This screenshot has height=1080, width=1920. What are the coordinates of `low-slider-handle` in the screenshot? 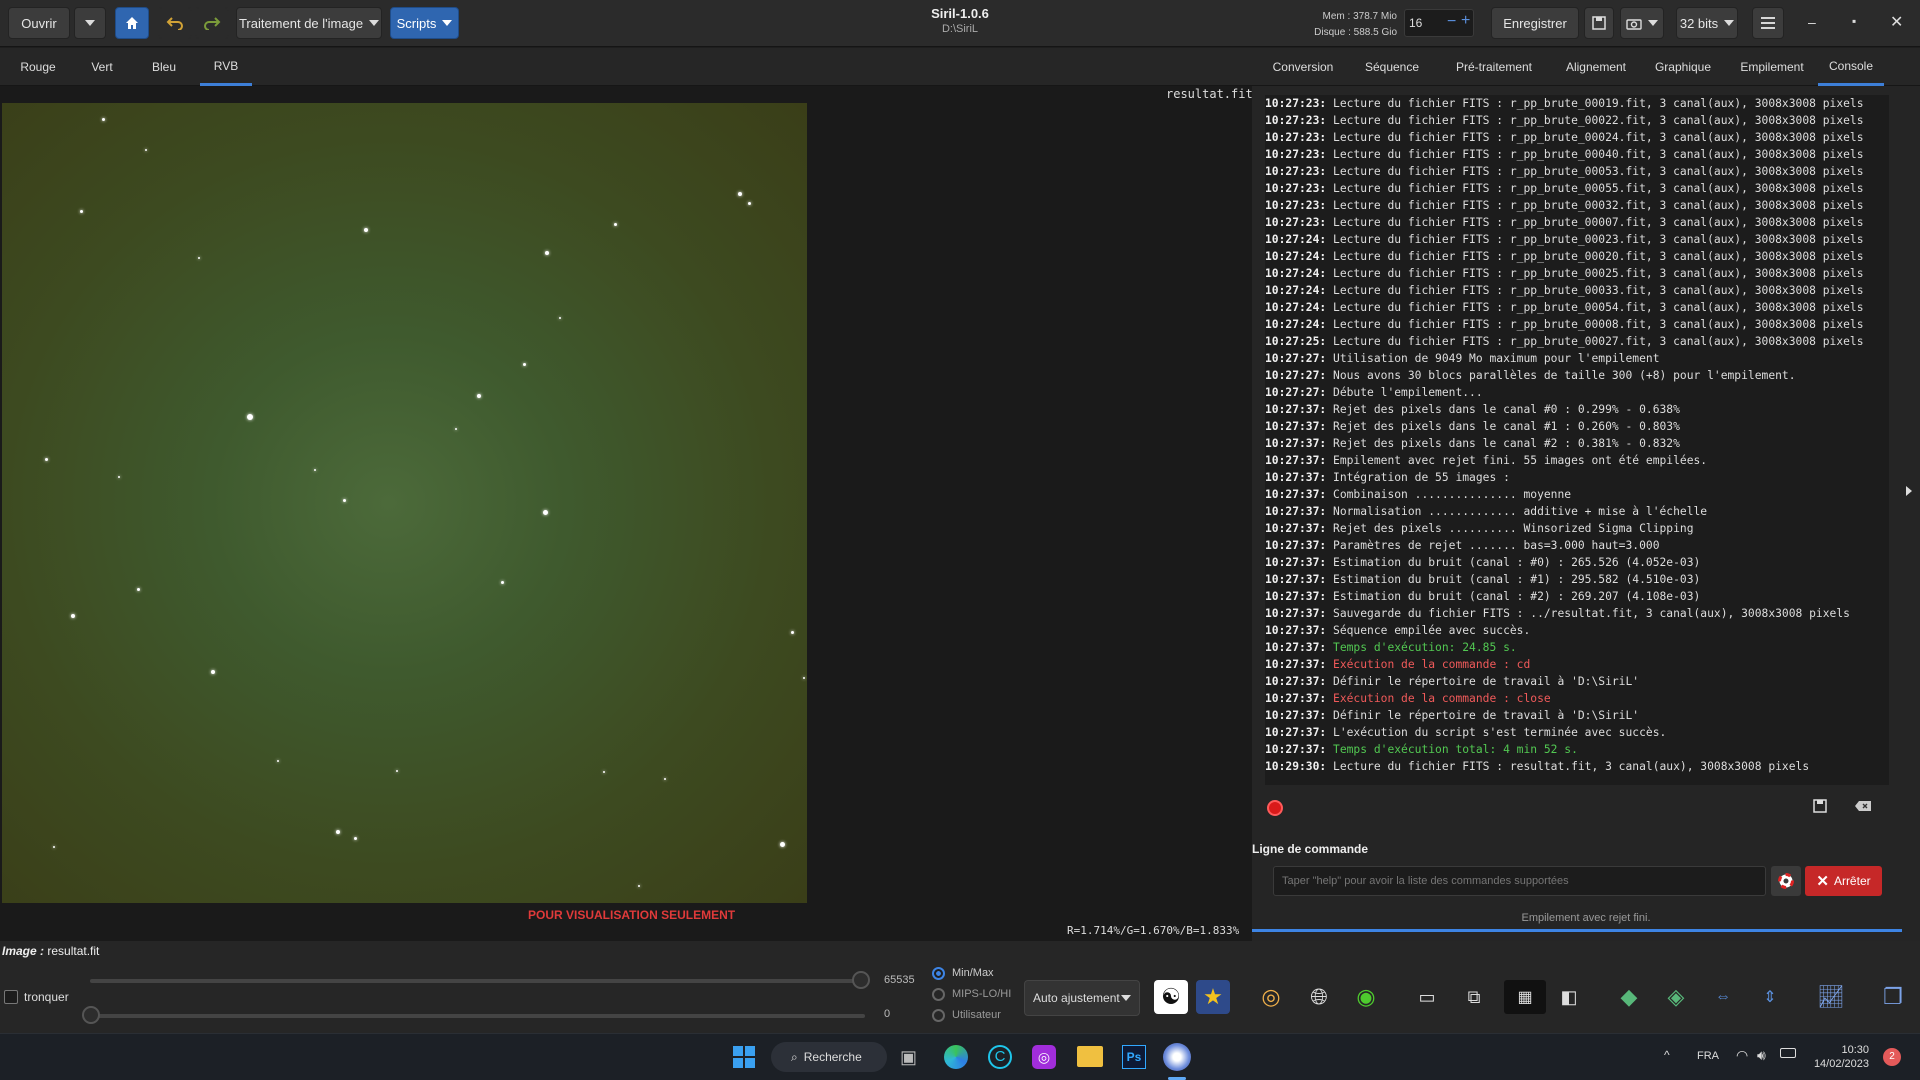 It's located at (91, 1015).